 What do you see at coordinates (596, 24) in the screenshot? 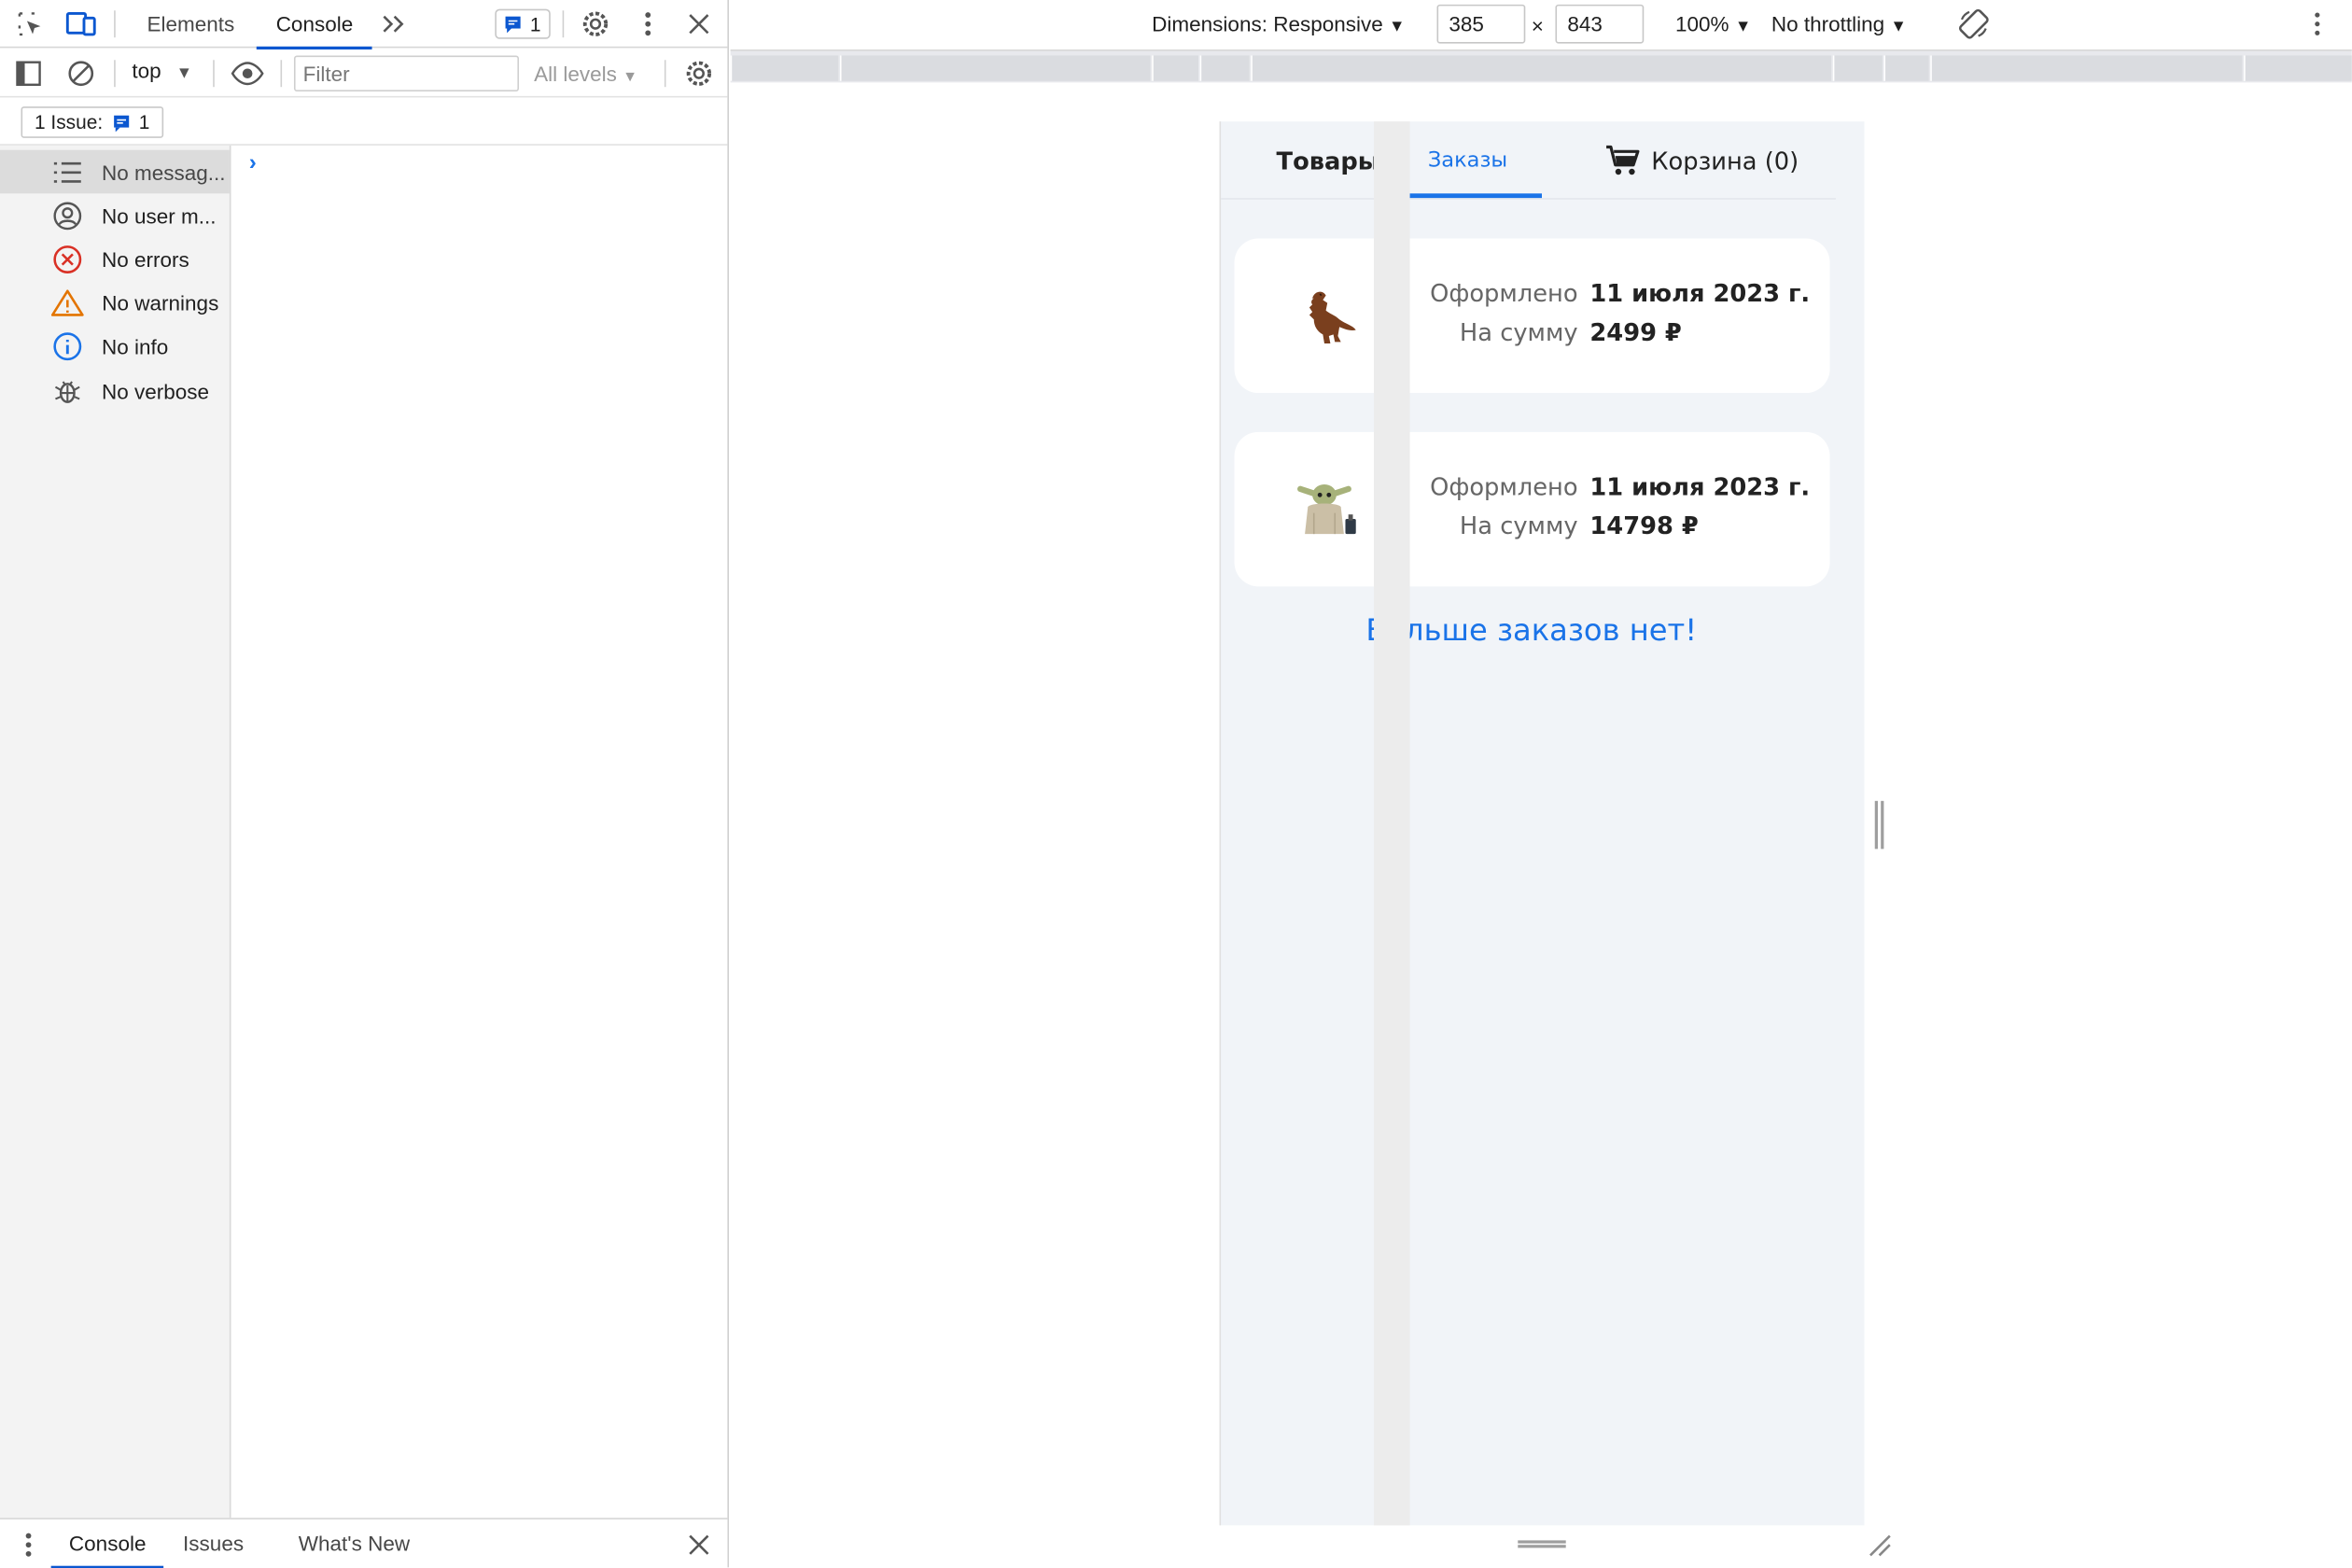
I see `settings-gear-icon` at bounding box center [596, 24].